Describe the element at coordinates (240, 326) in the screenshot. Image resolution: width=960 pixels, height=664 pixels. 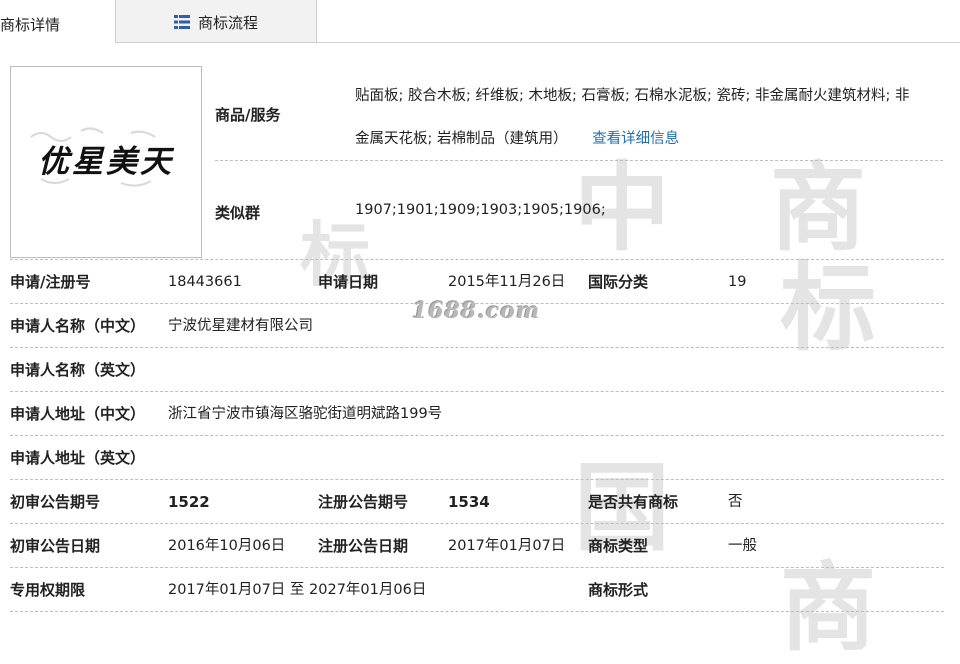
I see `applicant-name-cn-value: 宁波优星建材有限公司` at that location.